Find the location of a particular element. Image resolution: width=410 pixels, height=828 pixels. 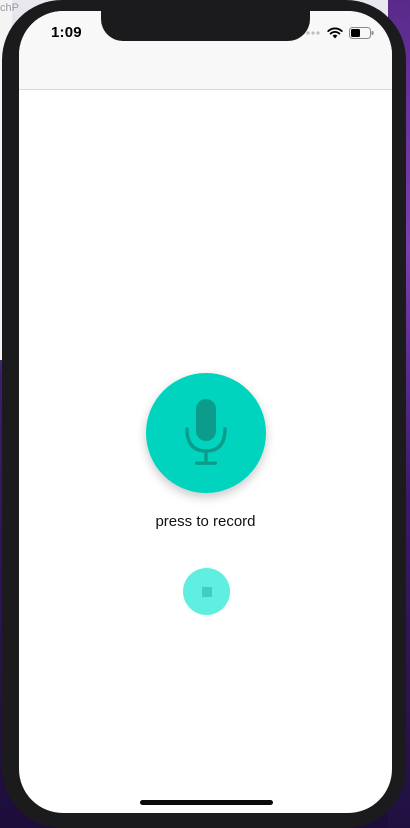

record-button is located at coordinates (206, 433).